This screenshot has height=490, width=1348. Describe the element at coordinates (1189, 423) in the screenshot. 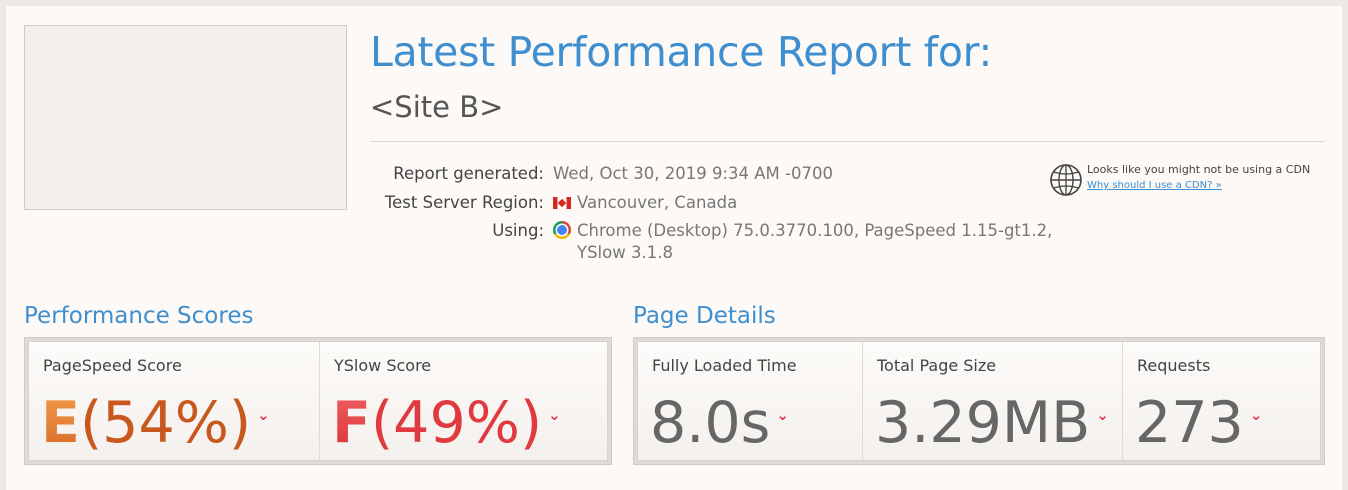

I see `requests-number: 273` at that location.